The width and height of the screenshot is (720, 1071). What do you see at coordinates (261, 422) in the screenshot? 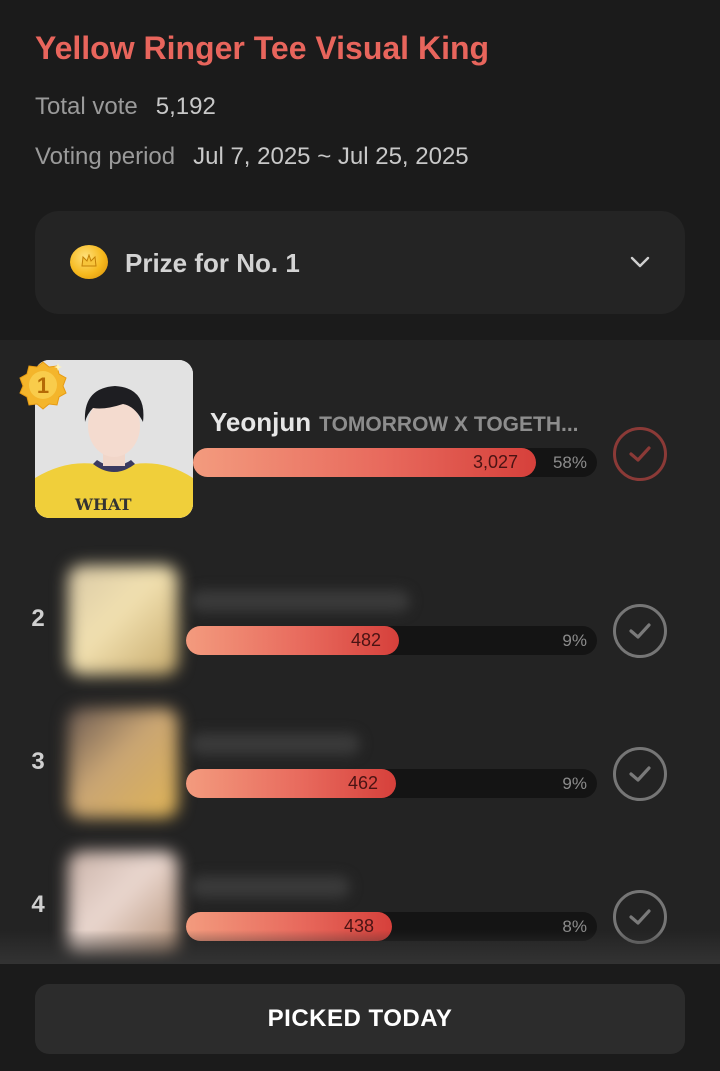
I see `candidate-name: Yeonjun` at bounding box center [261, 422].